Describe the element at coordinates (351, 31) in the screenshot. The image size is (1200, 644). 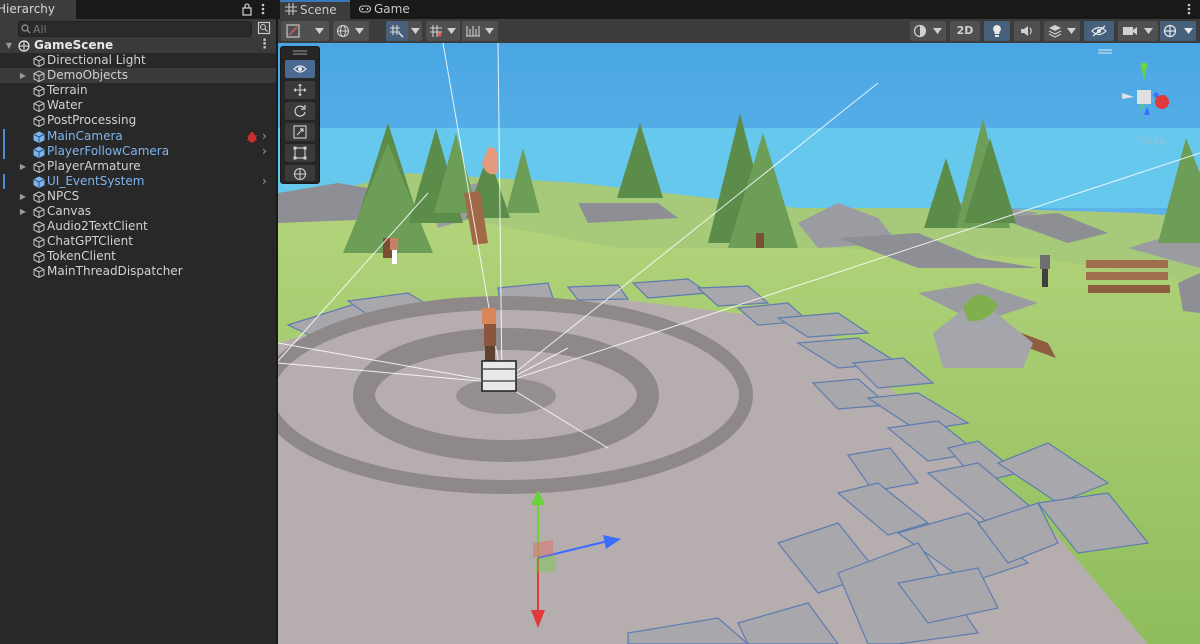
I see `global-orientation-button` at that location.